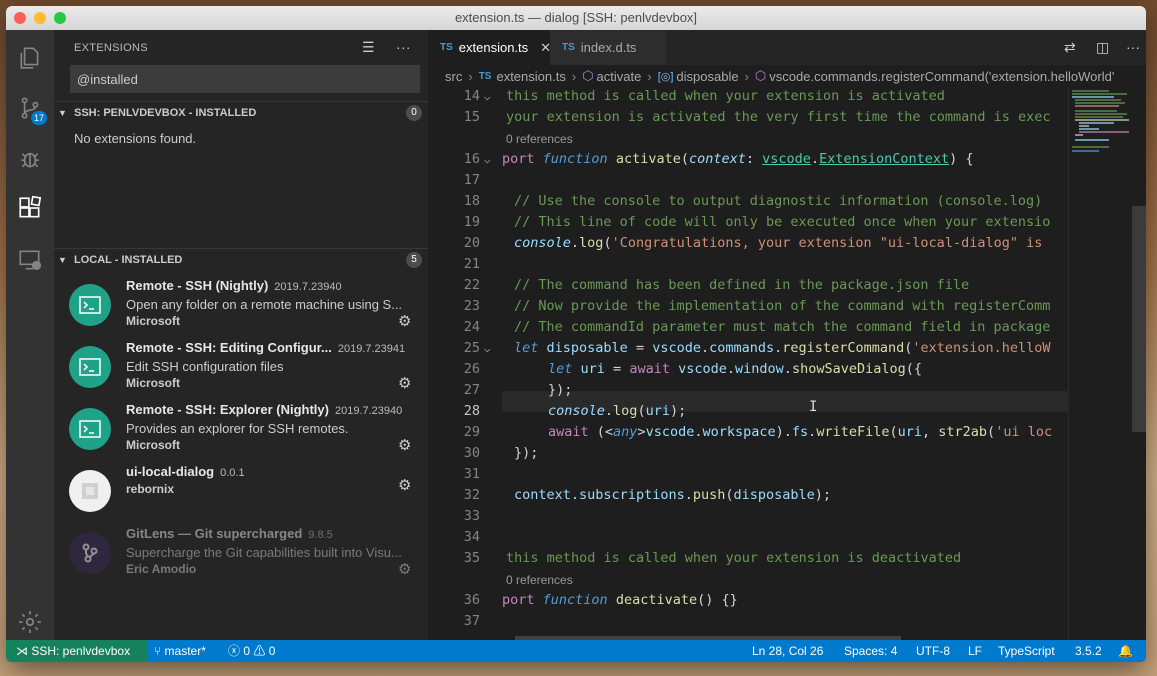 The width and height of the screenshot is (1157, 676). I want to click on git-branch-icon: ⑂, so click(159, 651).